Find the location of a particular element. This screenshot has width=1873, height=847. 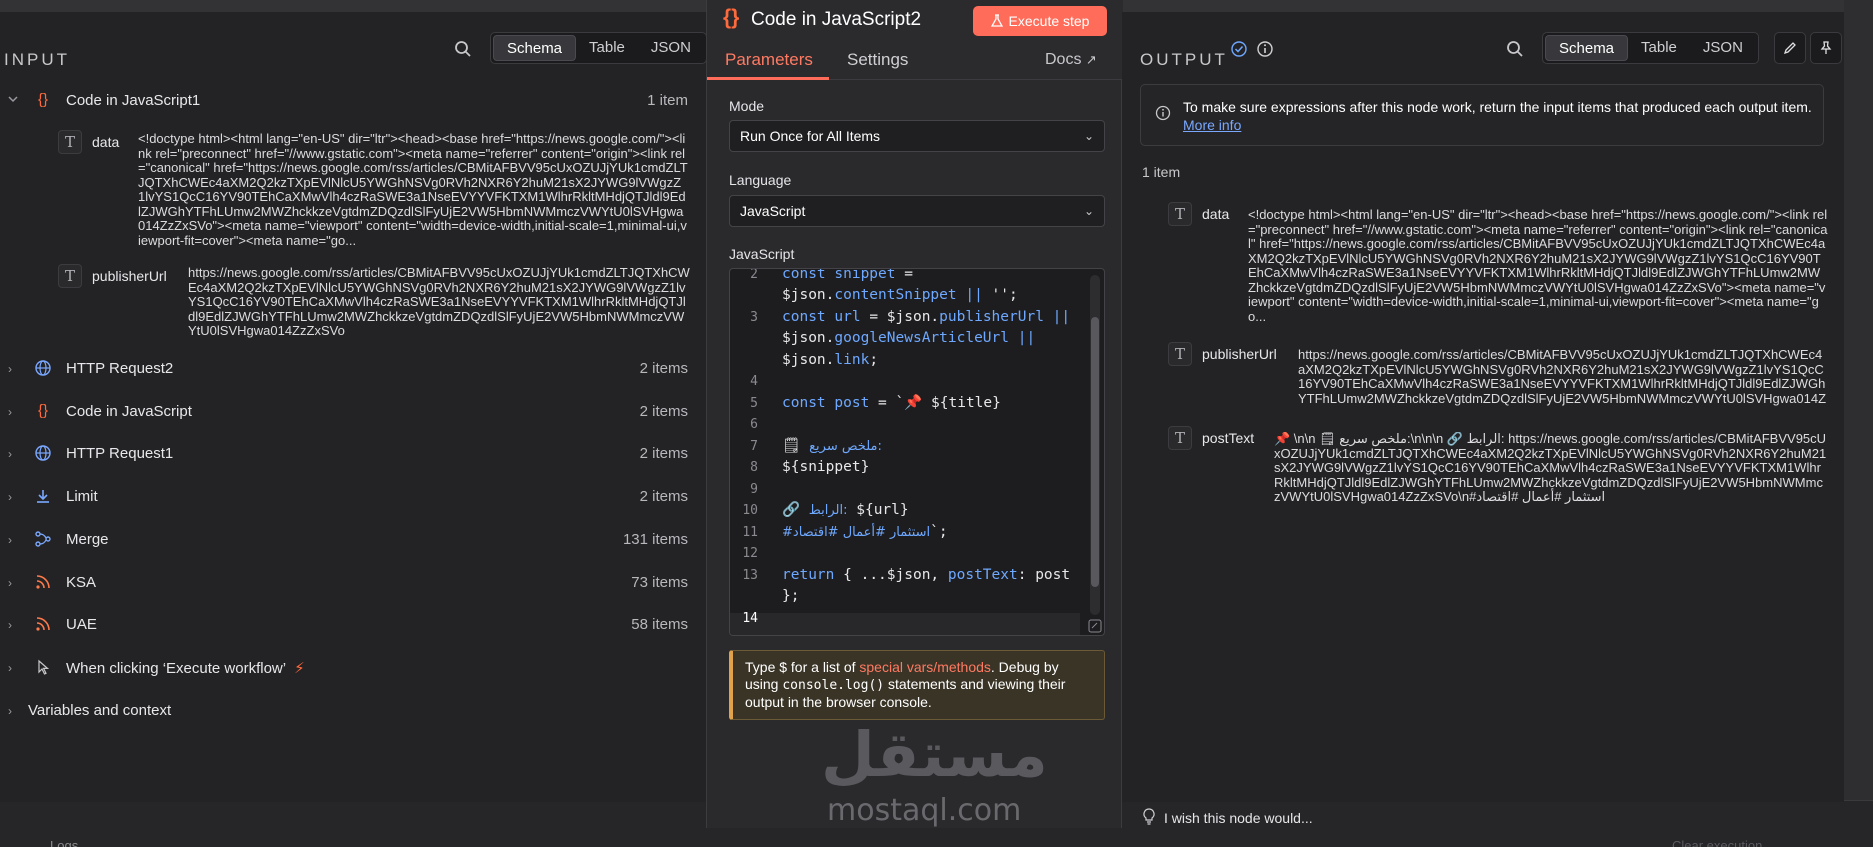

pin-icon is located at coordinates (1826, 47).